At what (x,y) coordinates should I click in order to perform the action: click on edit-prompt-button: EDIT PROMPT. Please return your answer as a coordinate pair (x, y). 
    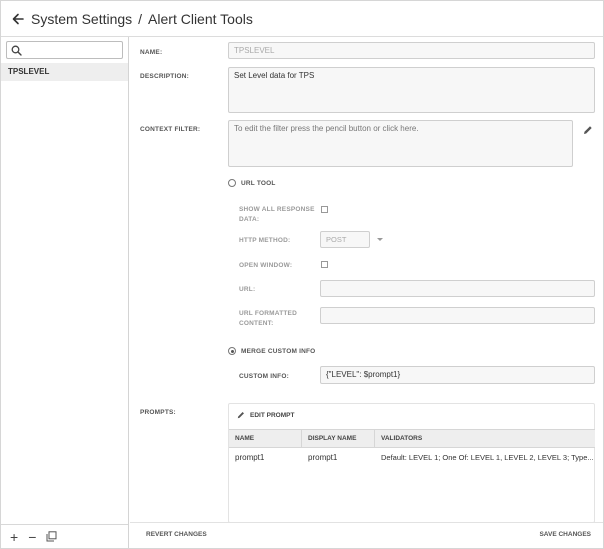
    Looking at the image, I should click on (265, 415).